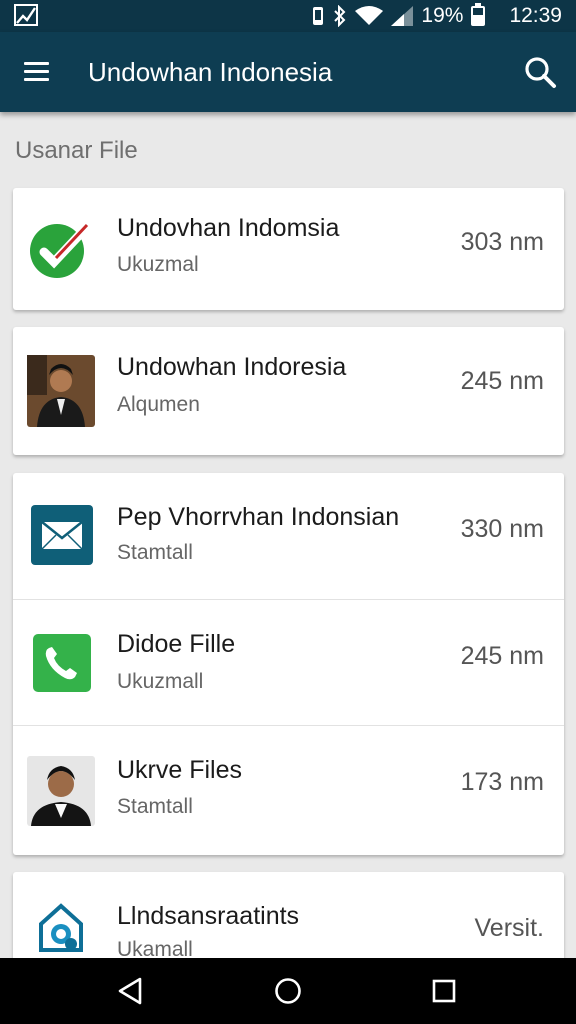 The height and width of the screenshot is (1024, 576). I want to click on signal-icon, so click(402, 16).